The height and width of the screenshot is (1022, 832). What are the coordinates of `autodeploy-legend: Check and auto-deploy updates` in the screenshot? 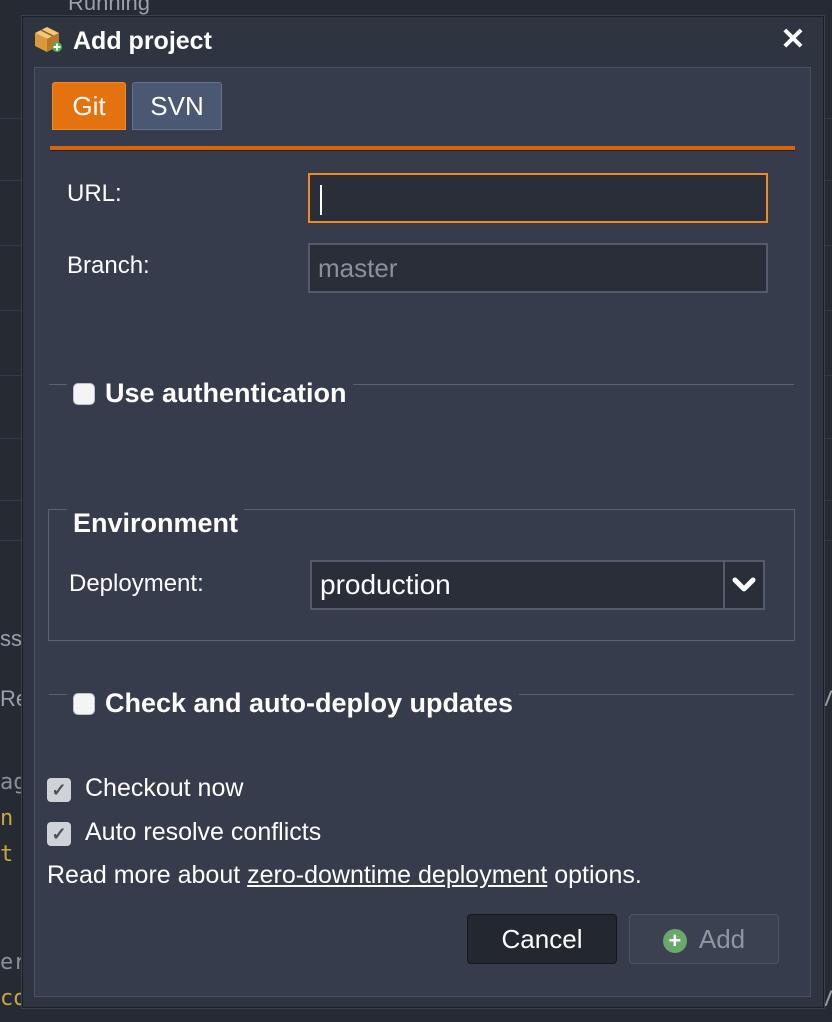 It's located at (293, 703).